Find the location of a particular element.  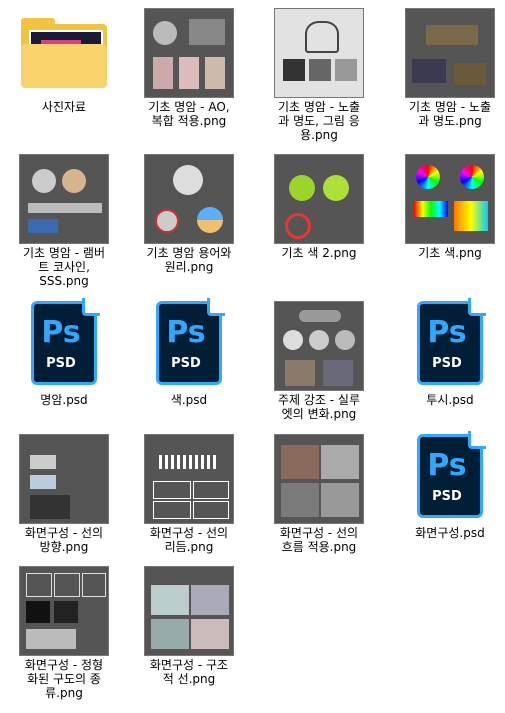

file-name: 화면구성 - 선의 리듬.png is located at coordinates (189, 540).